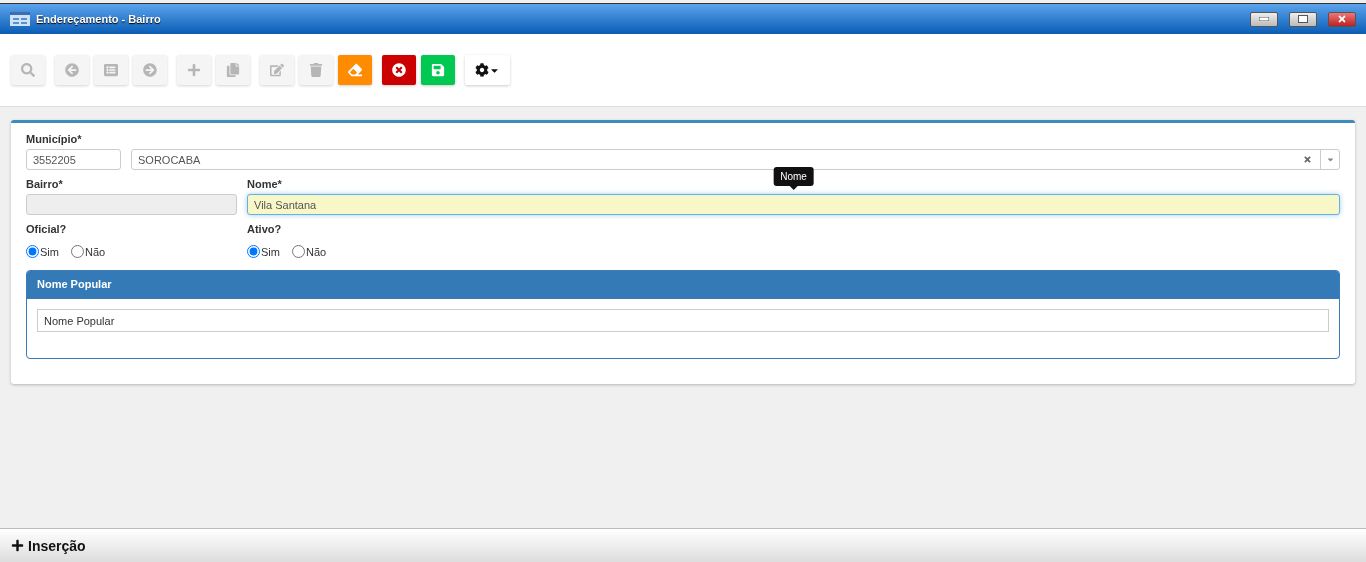  What do you see at coordinates (99, 19) in the screenshot?
I see `window-title: Endereçamento - Bairro` at bounding box center [99, 19].